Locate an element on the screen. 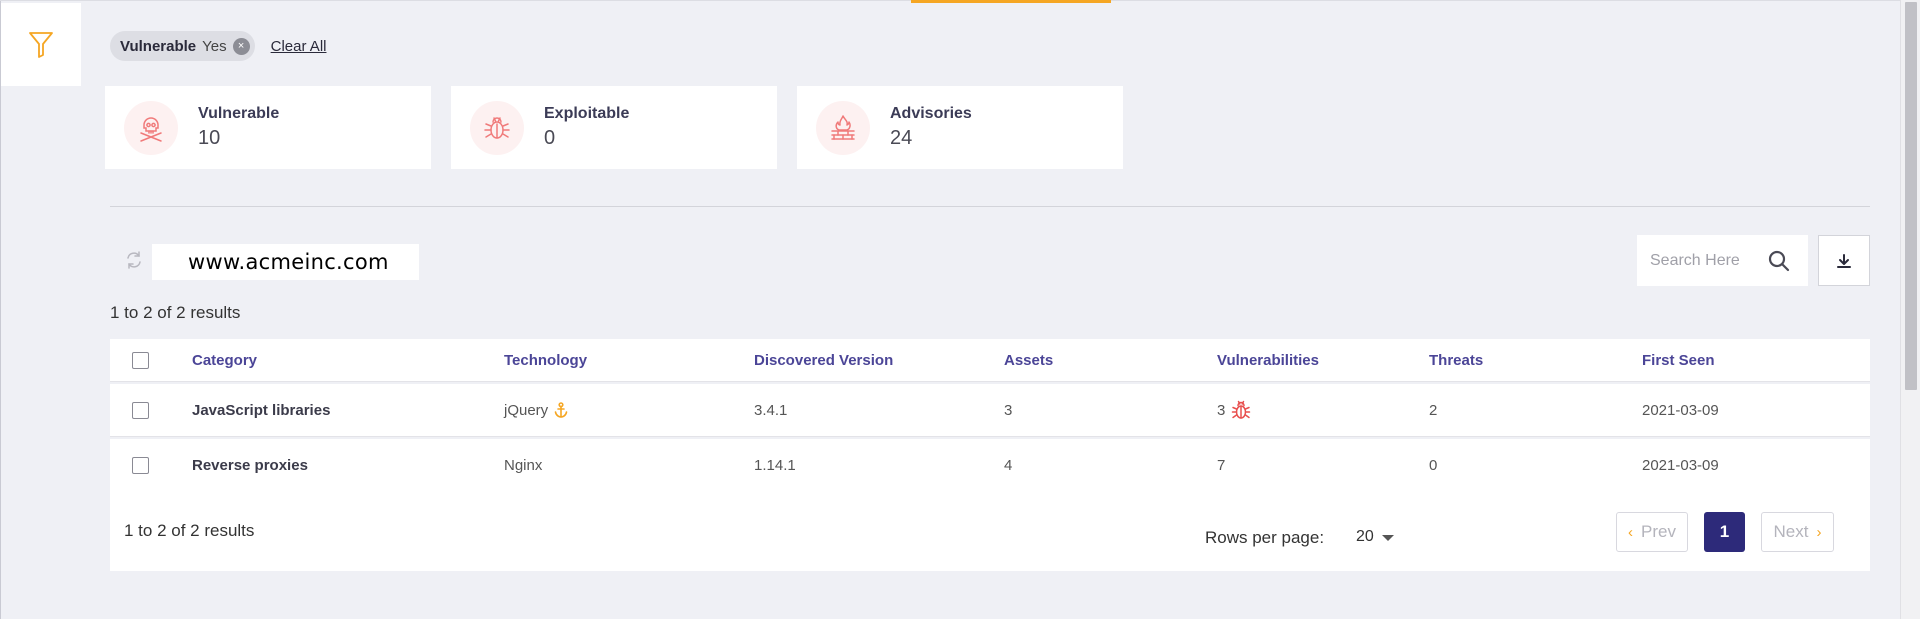  cell-vulnerabilities: 7 is located at coordinates (1221, 465).